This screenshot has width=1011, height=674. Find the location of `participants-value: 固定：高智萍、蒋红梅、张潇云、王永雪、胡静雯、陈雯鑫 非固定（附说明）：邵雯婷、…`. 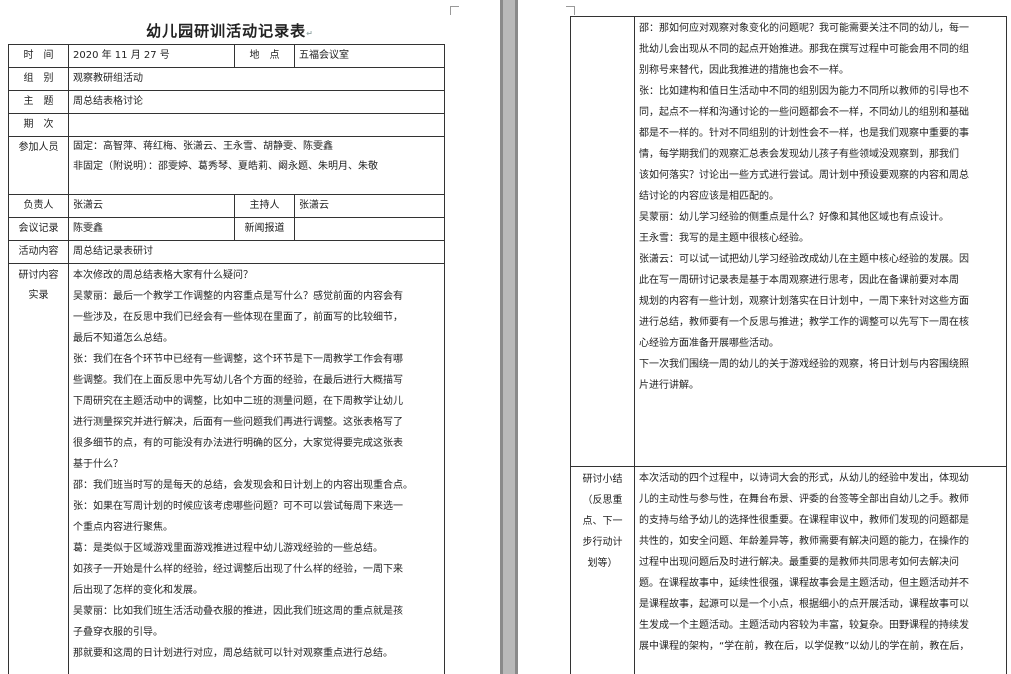

participants-value: 固定：高智萍、蒋红梅、张潇云、王永雪、胡静雯、陈雯鑫 非固定（附说明）：邵雯婷、… is located at coordinates (256, 165).